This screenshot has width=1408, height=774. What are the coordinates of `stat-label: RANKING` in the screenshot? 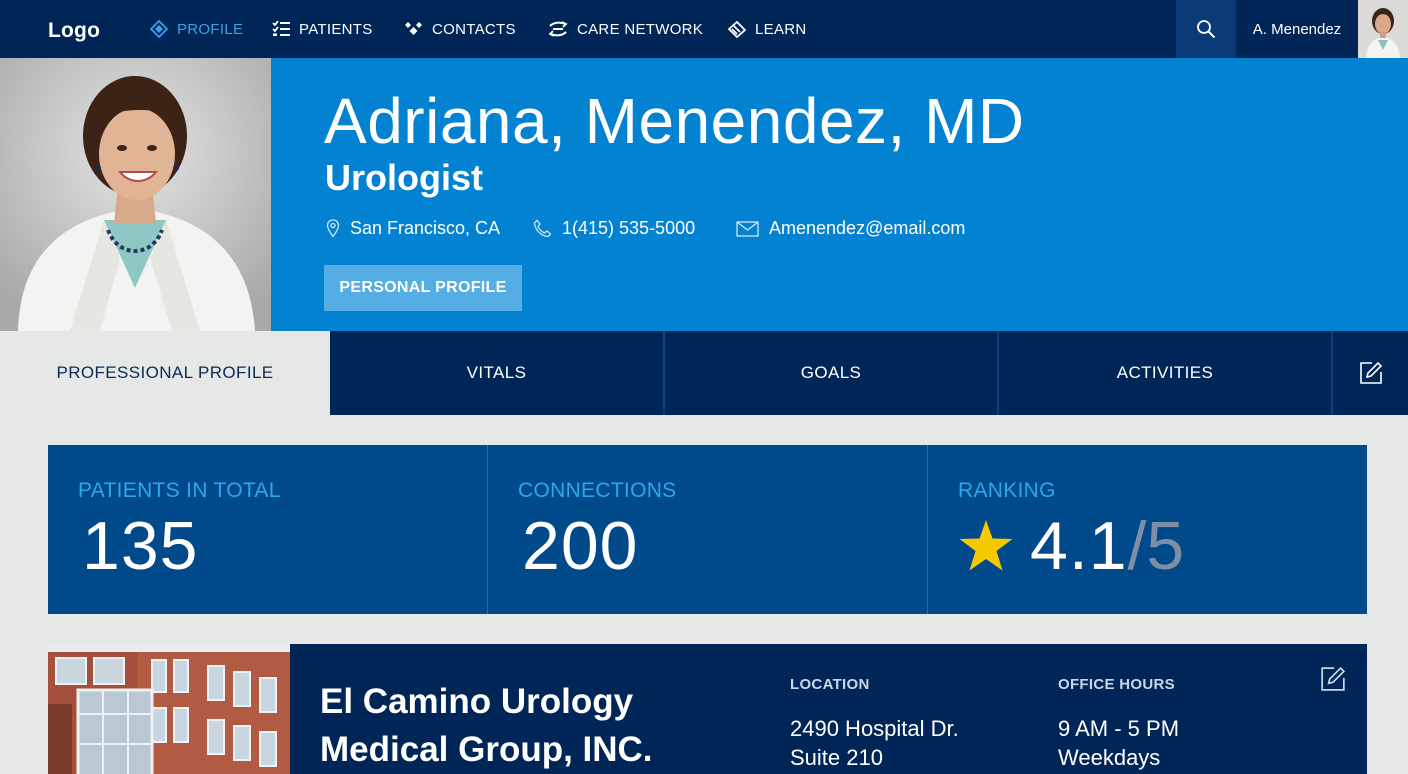 It's located at (1007, 490).